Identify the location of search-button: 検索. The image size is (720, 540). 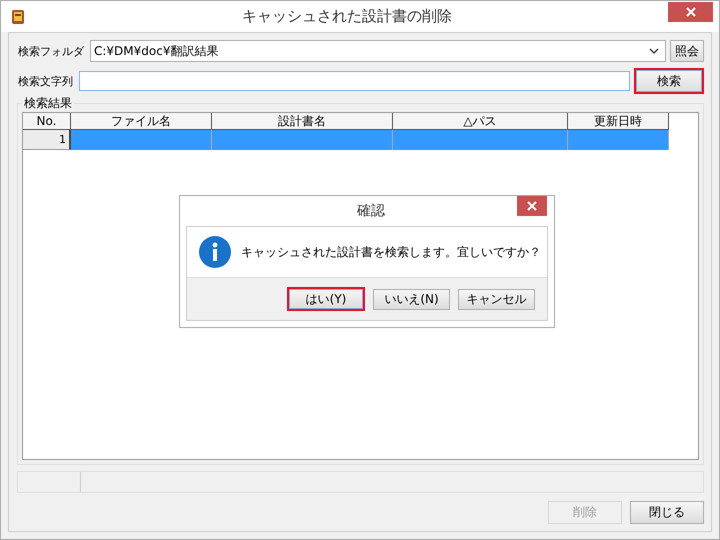
(669, 81).